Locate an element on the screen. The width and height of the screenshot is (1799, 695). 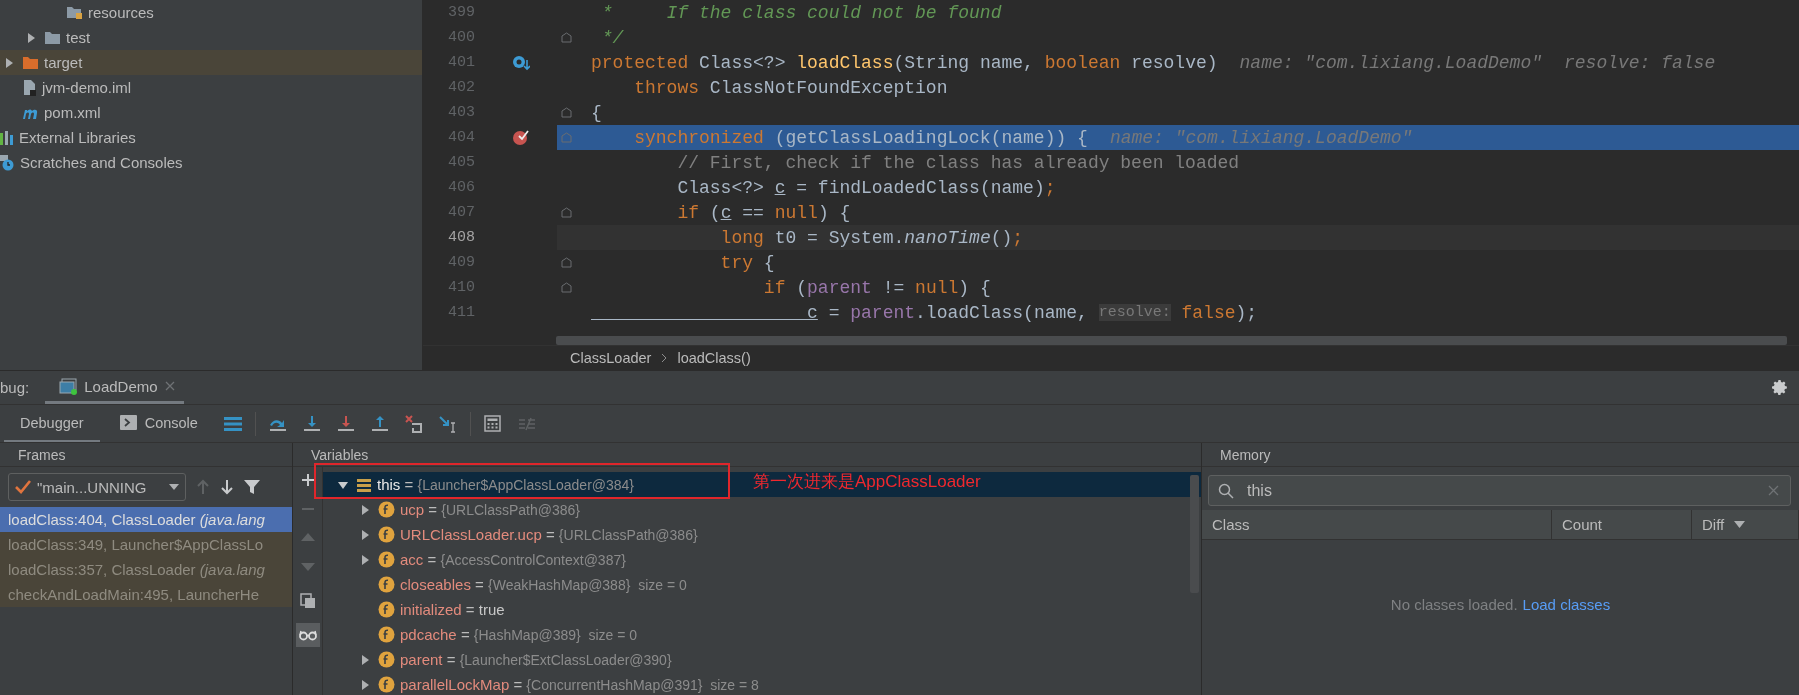
variable-text: parallelLockMap = {ConcurrentHashMap@391} size = 8 is located at coordinates (579, 684).